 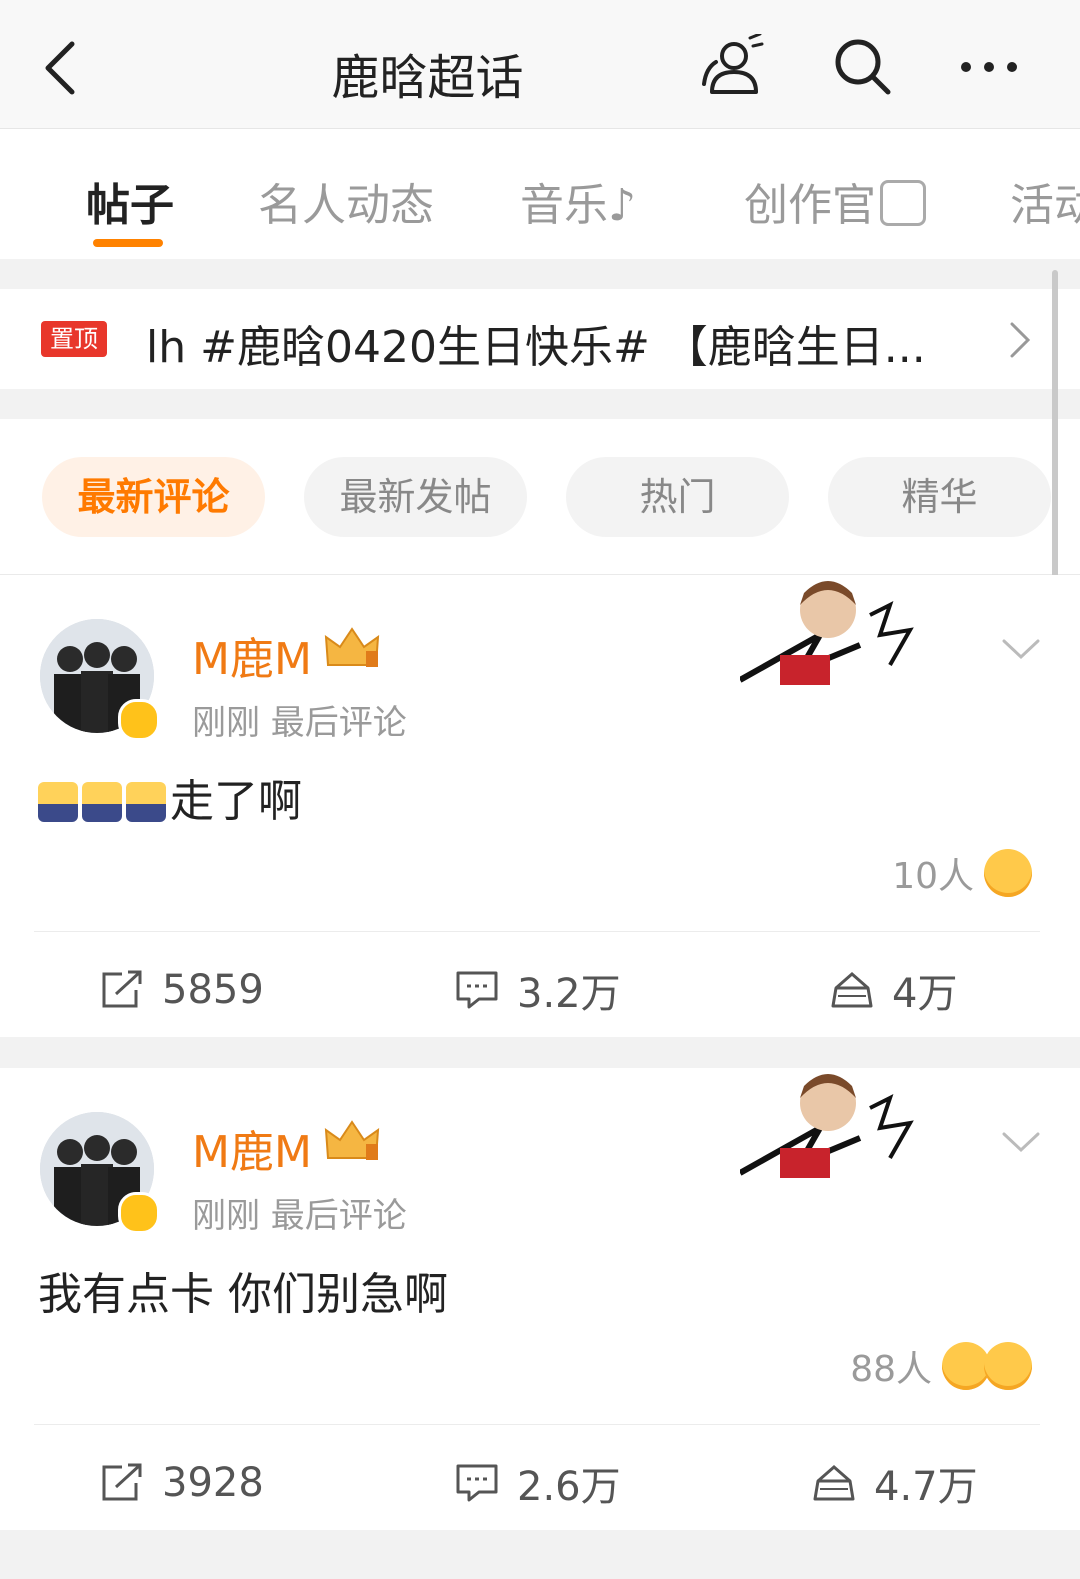 I want to click on filter-latest-comments: 最新评论, so click(x=153, y=497).